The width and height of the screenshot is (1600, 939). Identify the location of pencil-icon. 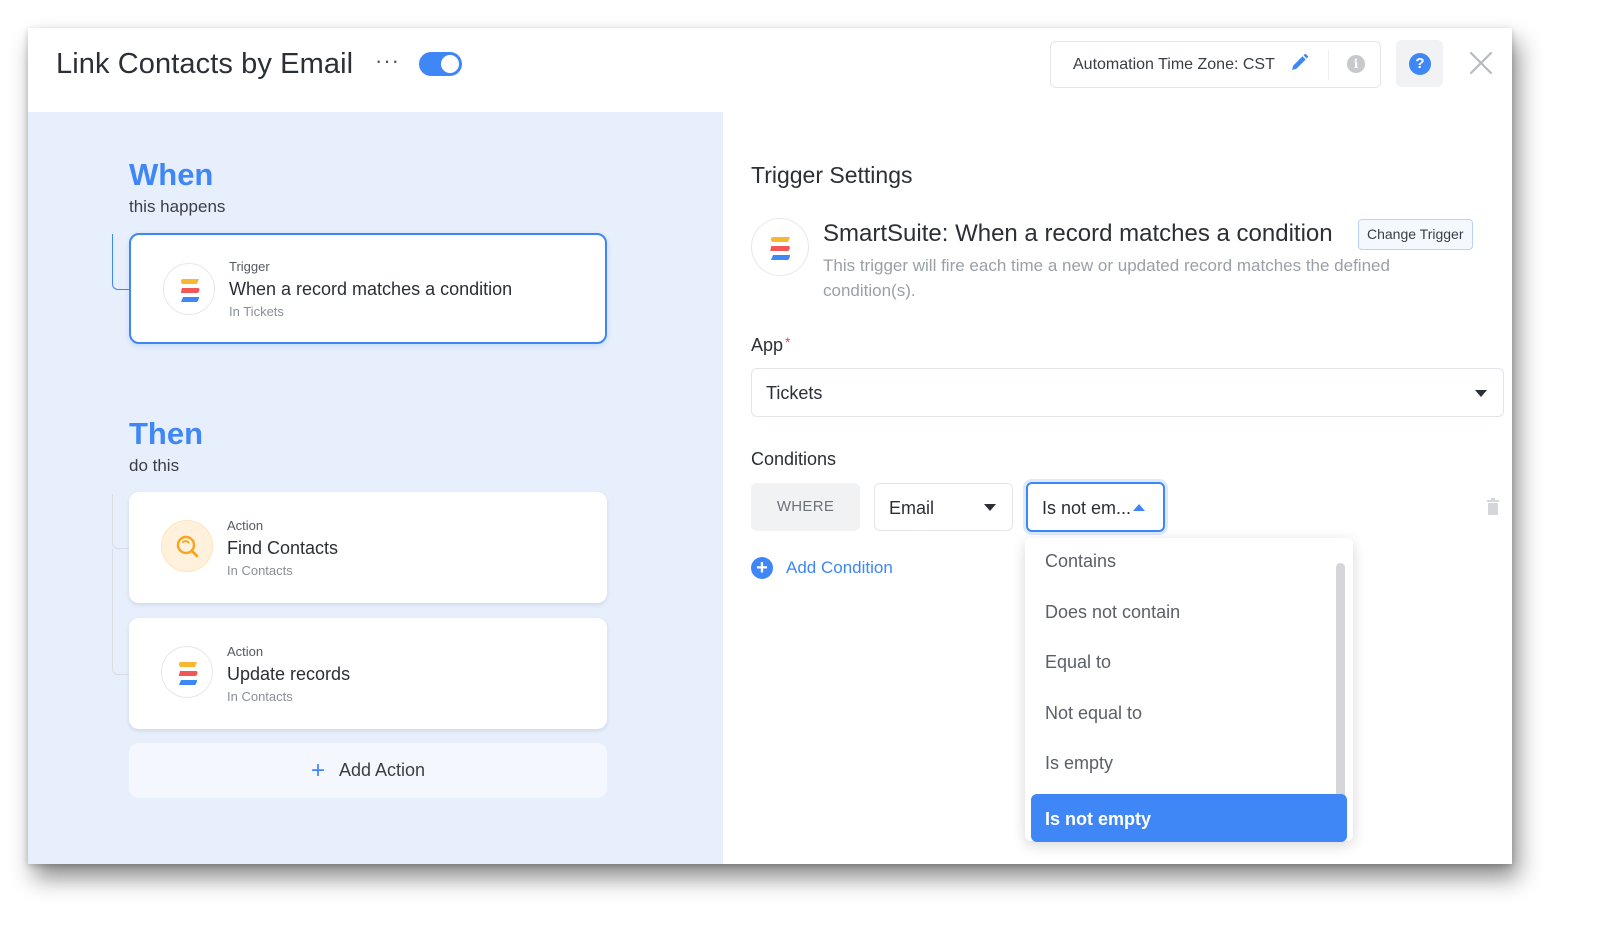
(1299, 63).